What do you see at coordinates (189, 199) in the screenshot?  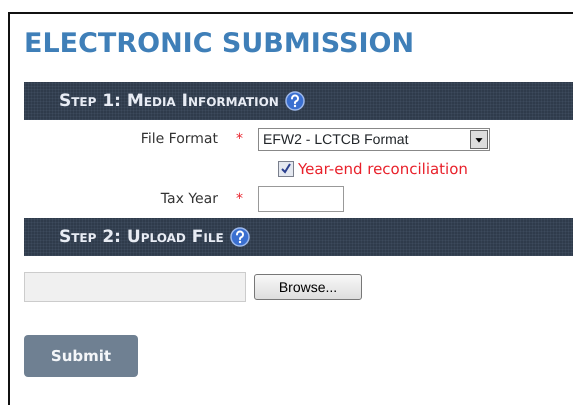 I see `field-label: Tax Year` at bounding box center [189, 199].